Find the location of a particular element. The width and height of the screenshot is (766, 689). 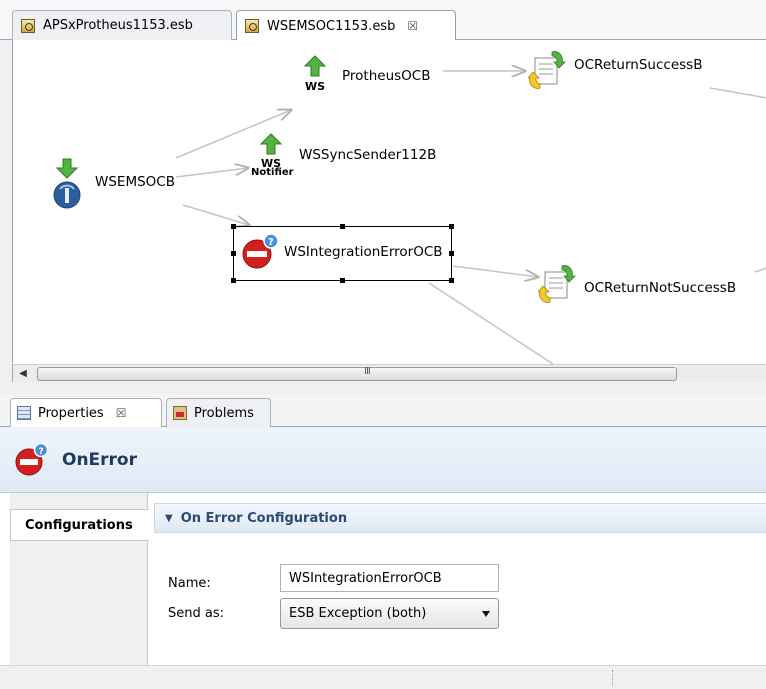

ws-send-icon is located at coordinates (315, 66).